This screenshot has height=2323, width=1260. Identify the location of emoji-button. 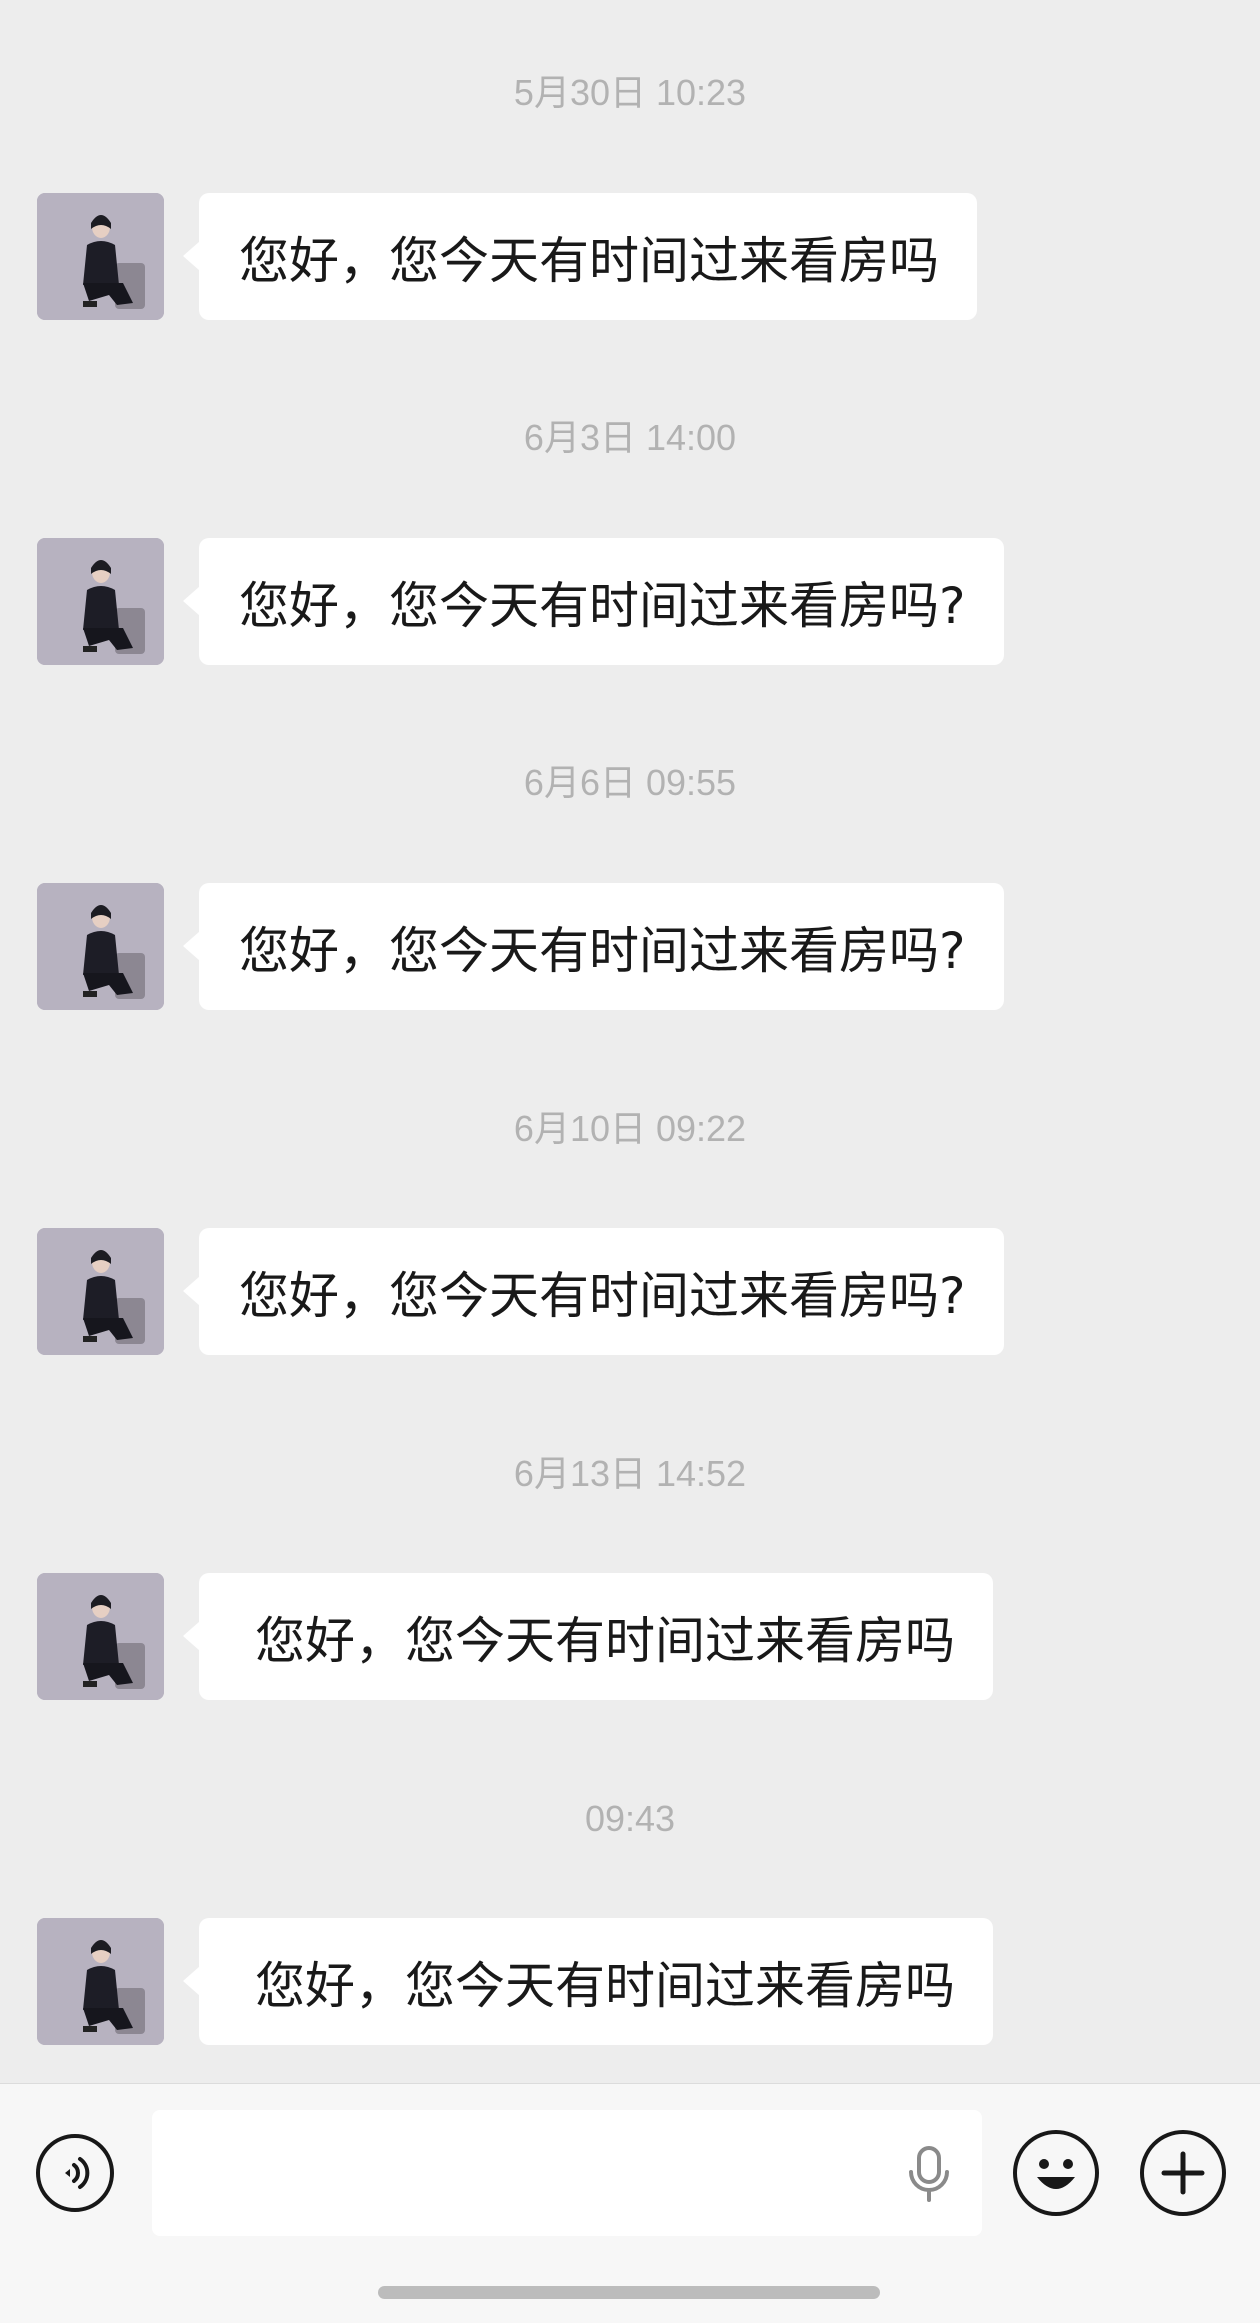
(1056, 2173).